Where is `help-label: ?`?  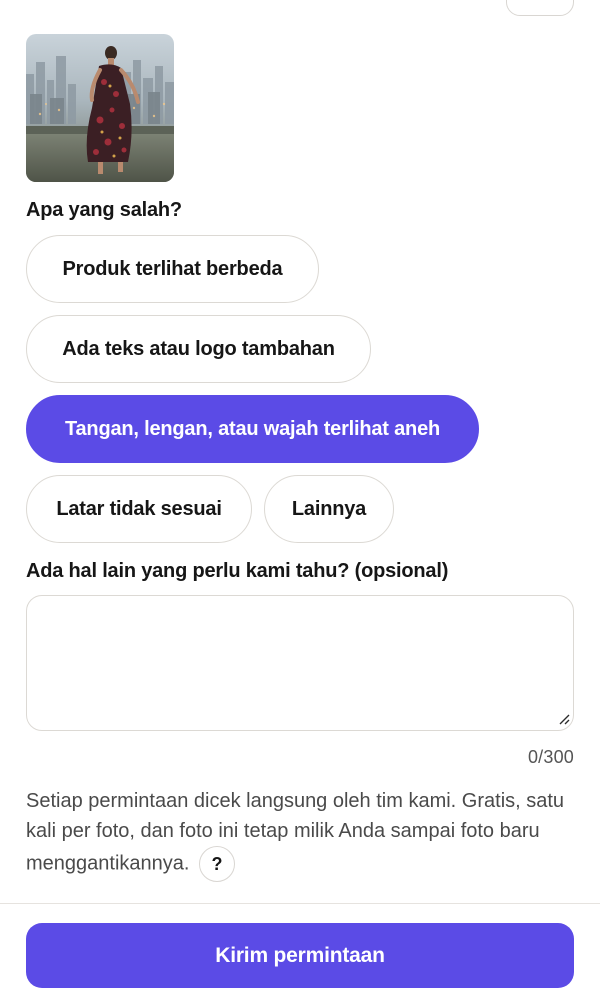
help-label: ? is located at coordinates (217, 864).